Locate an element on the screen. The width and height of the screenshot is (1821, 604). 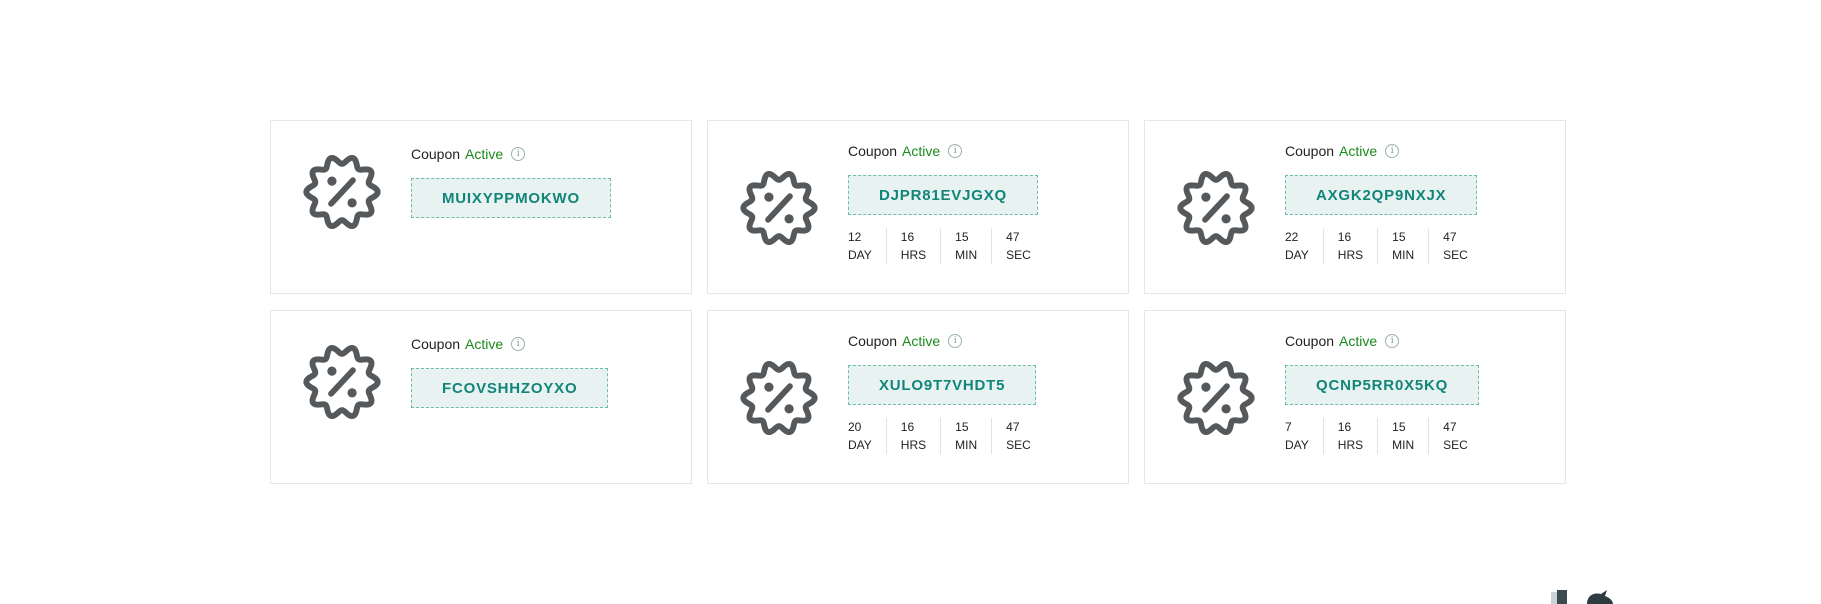
corner-decoration-icon is located at coordinates (1582, 597).